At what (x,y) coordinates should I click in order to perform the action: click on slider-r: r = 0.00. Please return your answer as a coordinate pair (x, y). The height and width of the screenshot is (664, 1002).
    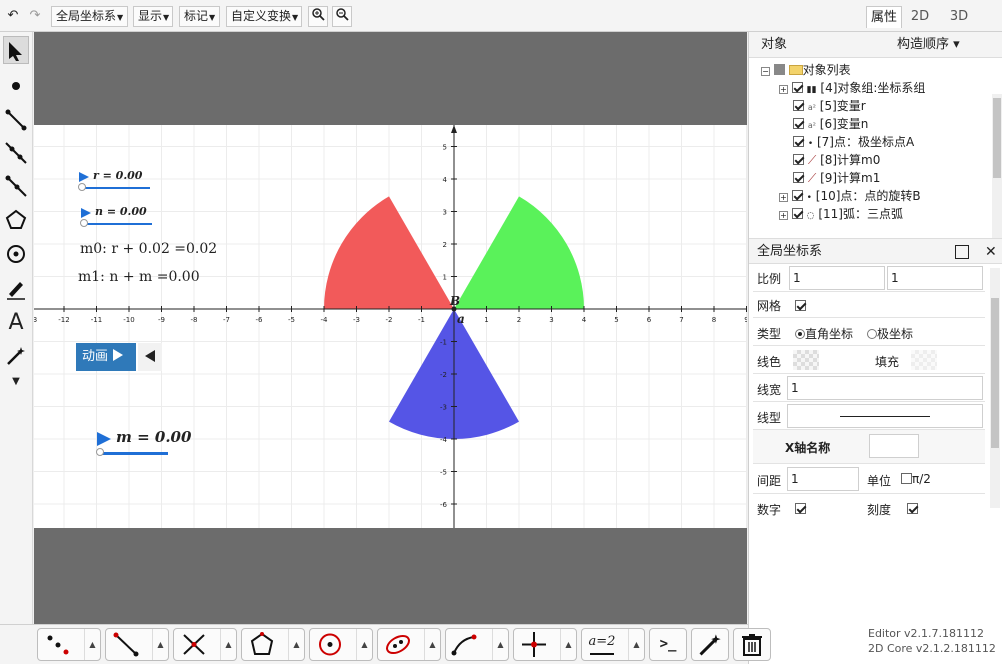
    Looking at the image, I should click on (114, 180).